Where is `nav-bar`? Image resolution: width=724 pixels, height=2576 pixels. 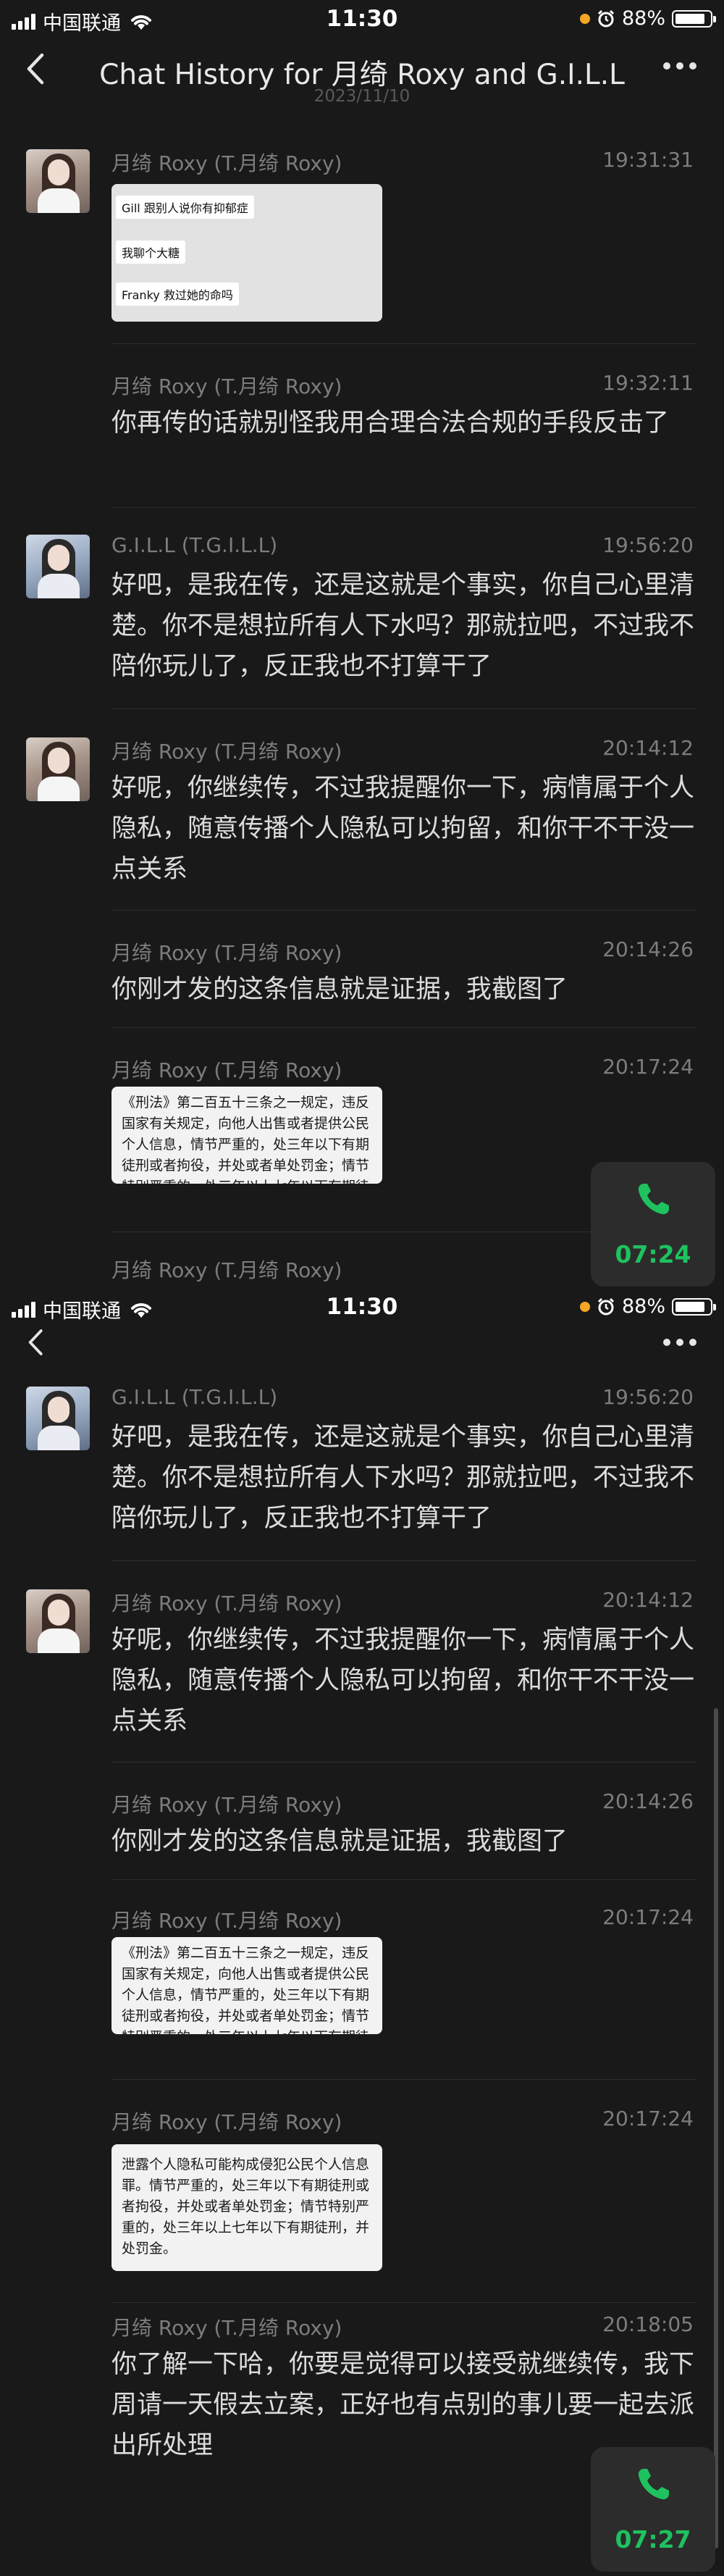
nav-bar is located at coordinates (362, 1347).